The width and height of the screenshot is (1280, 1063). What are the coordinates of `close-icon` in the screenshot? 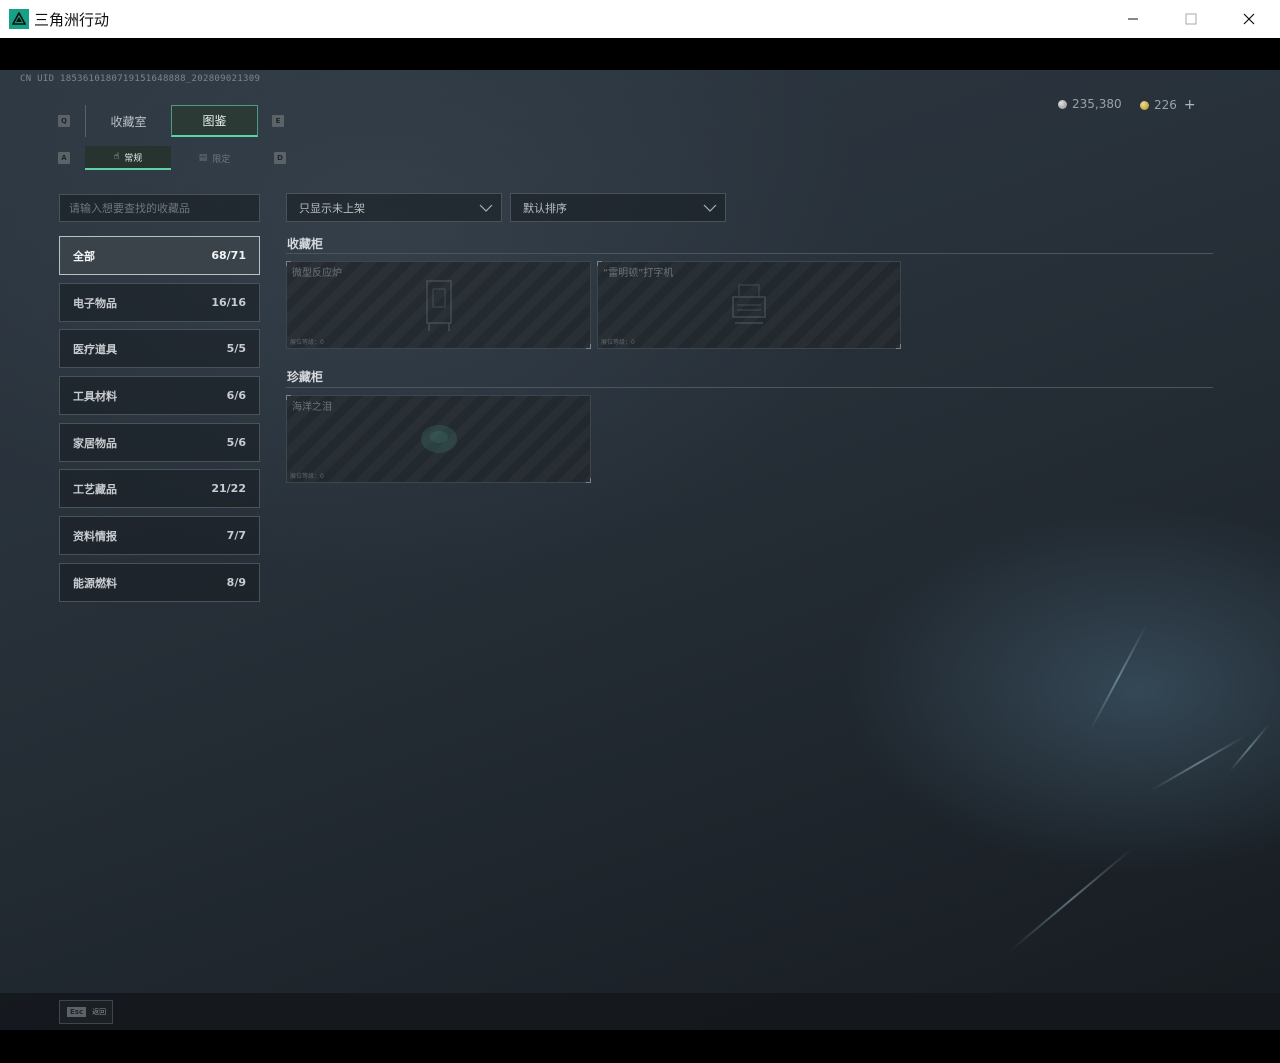 It's located at (1249, 19).